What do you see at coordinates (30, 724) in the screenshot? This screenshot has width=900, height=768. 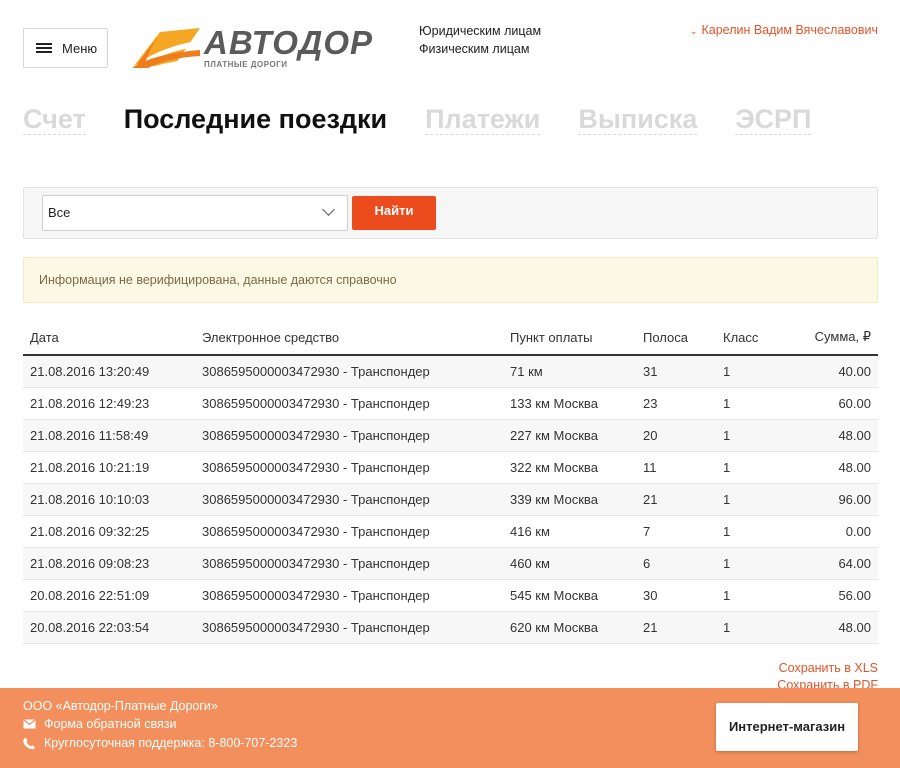 I see `envelope-icon` at bounding box center [30, 724].